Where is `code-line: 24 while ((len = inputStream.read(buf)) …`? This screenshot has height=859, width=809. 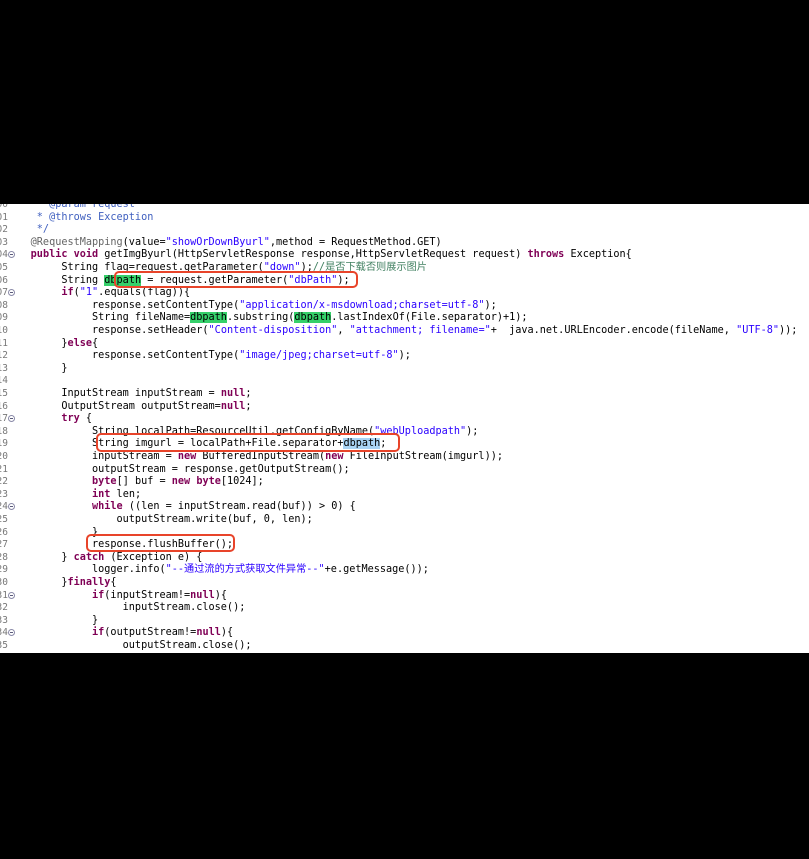 code-line: 24 while ((len = inputStream.read(buf)) … is located at coordinates (404, 507).